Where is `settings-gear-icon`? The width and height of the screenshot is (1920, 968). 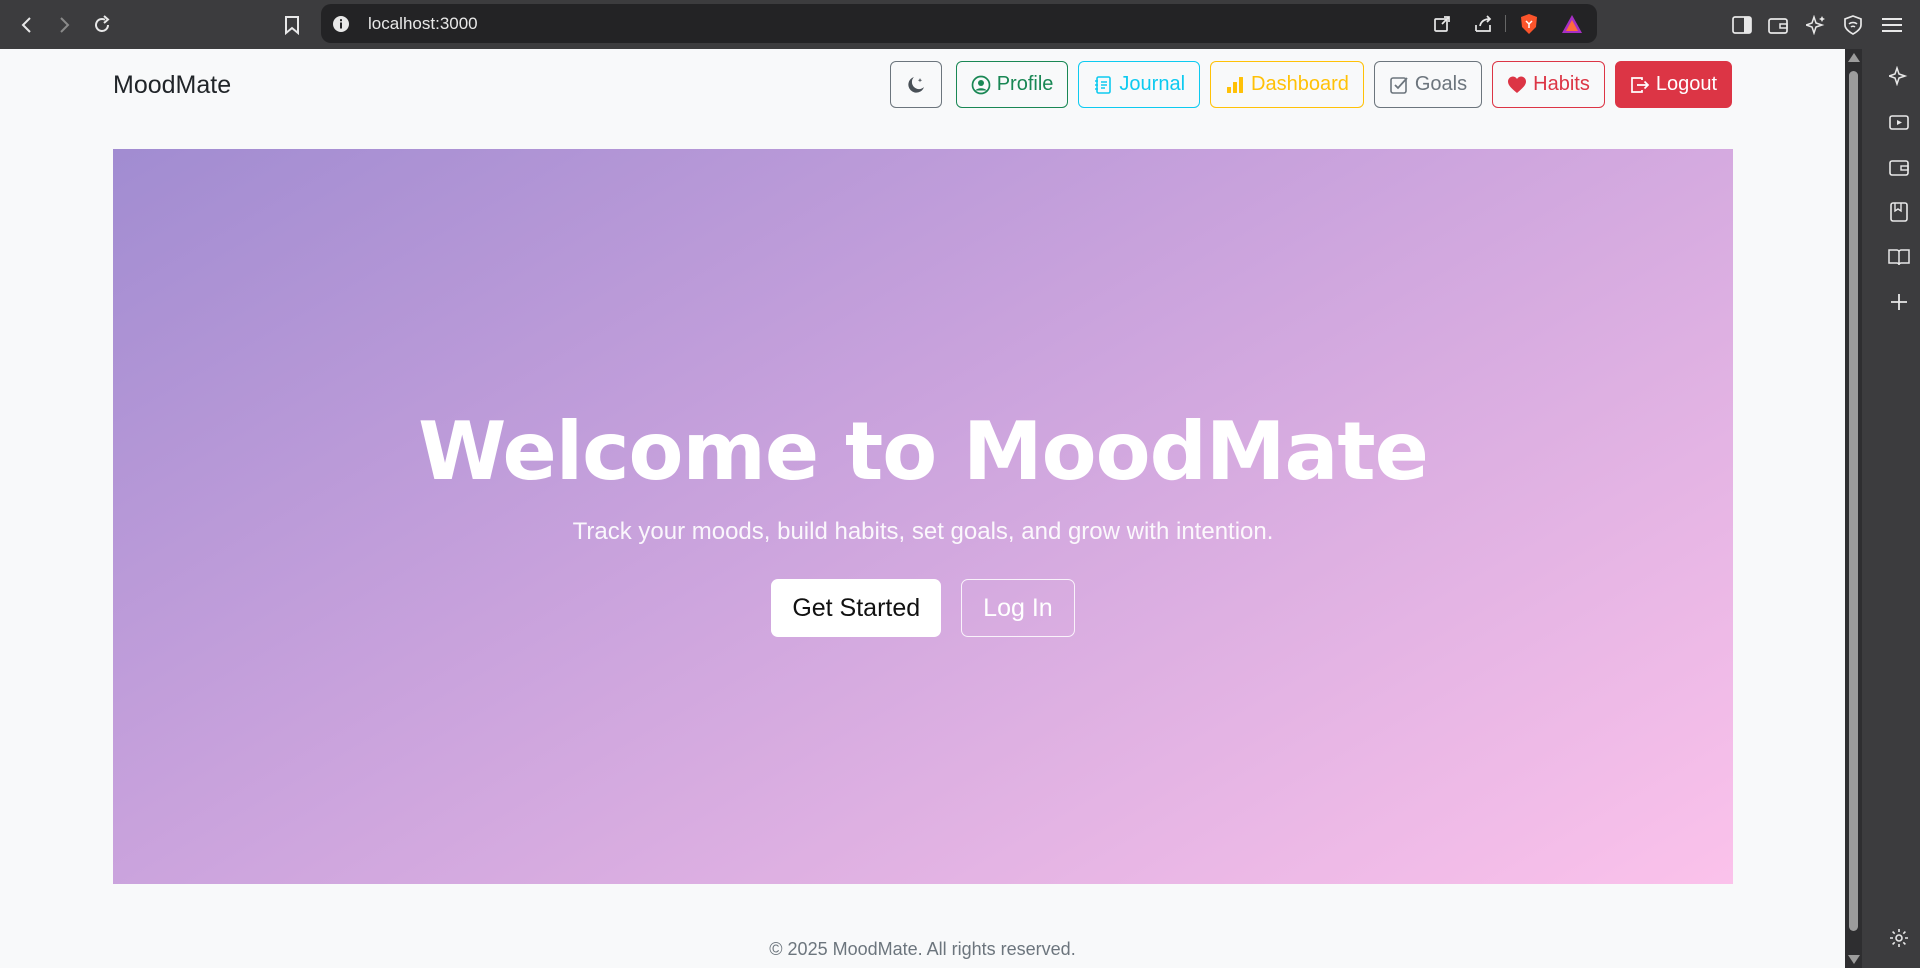
settings-gear-icon is located at coordinates (1899, 938).